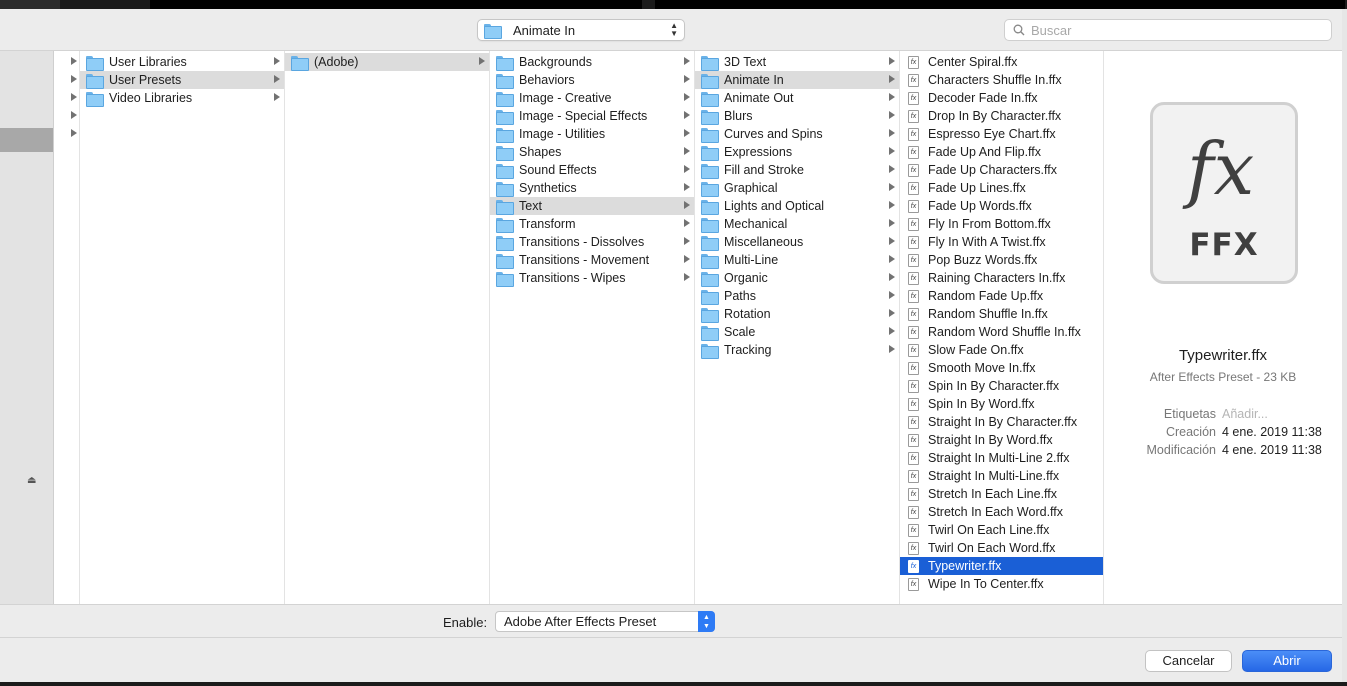 The width and height of the screenshot is (1347, 686). What do you see at coordinates (1344, 347) in the screenshot?
I see `background-window-edge` at bounding box center [1344, 347].